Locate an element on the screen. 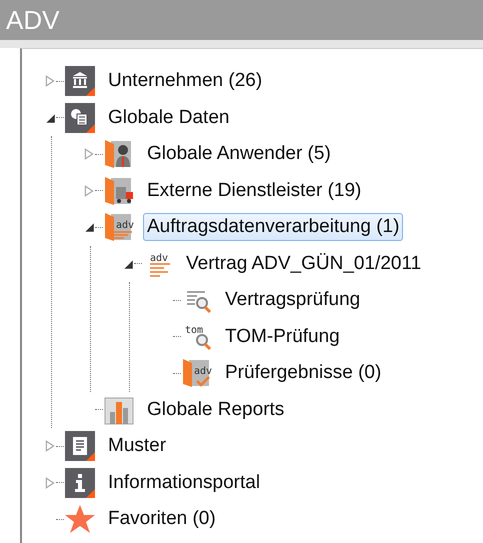  panel-header: ADV is located at coordinates (241, 24).